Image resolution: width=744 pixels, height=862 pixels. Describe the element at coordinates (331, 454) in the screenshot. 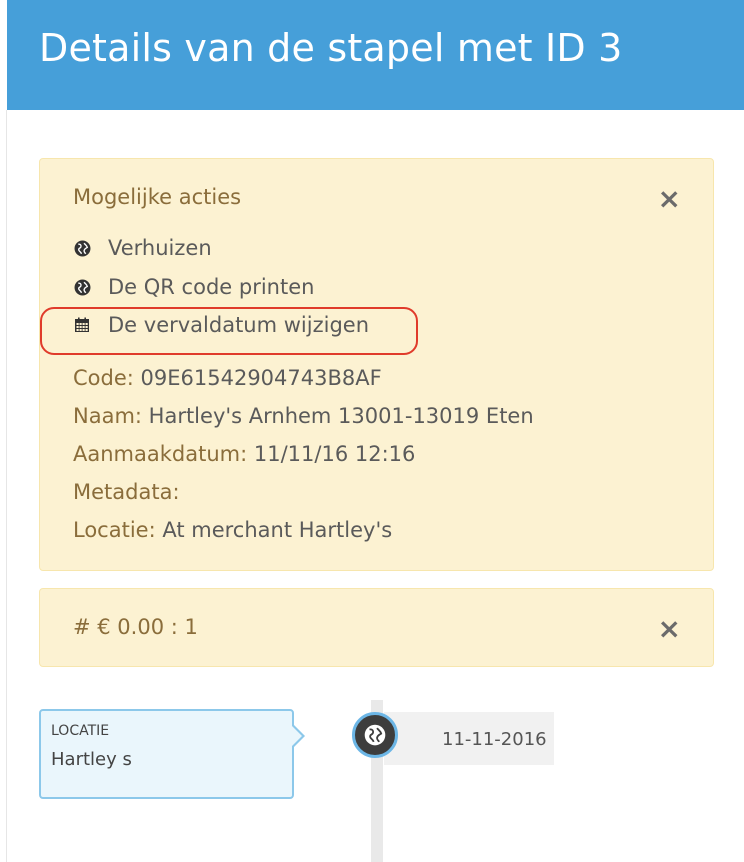

I see `field-value: 11/11/16 12:16` at that location.